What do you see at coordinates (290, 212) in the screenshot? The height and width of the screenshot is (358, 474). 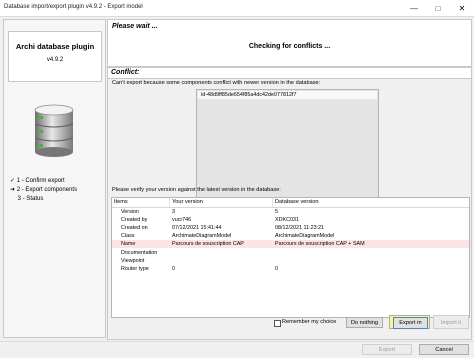 I see `table-row: Version 3 5` at bounding box center [290, 212].